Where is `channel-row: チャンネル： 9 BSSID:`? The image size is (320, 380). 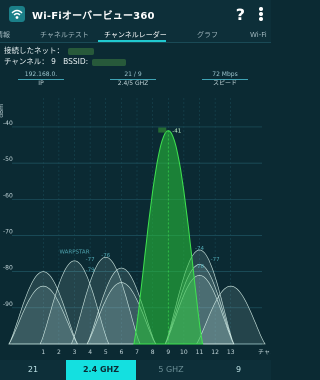
channel-row: チャンネル： 9 BSSID: is located at coordinates (65, 61).